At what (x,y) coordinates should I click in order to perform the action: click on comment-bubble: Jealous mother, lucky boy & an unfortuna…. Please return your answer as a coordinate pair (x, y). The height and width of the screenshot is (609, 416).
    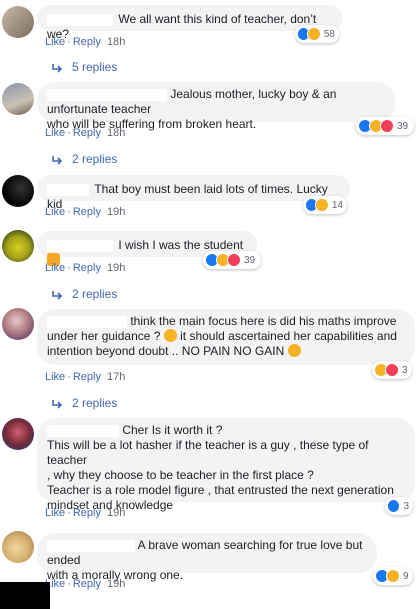
    Looking at the image, I should click on (216, 106).